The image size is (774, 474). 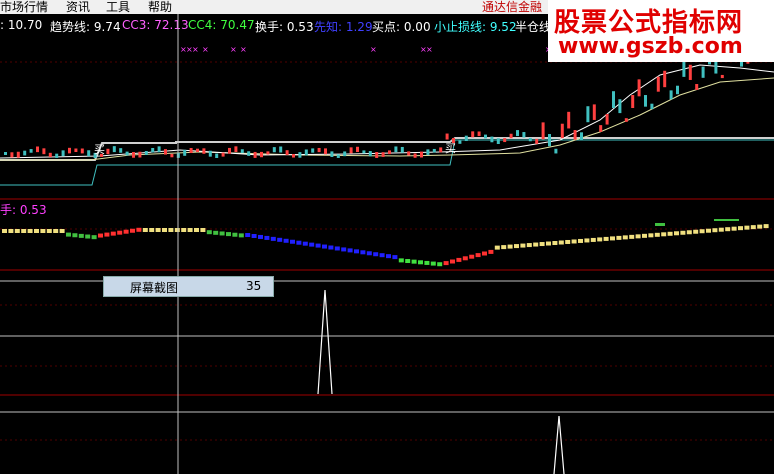 What do you see at coordinates (385, 243) in the screenshot?
I see `turnover-sub-panel` at bounding box center [385, 243].